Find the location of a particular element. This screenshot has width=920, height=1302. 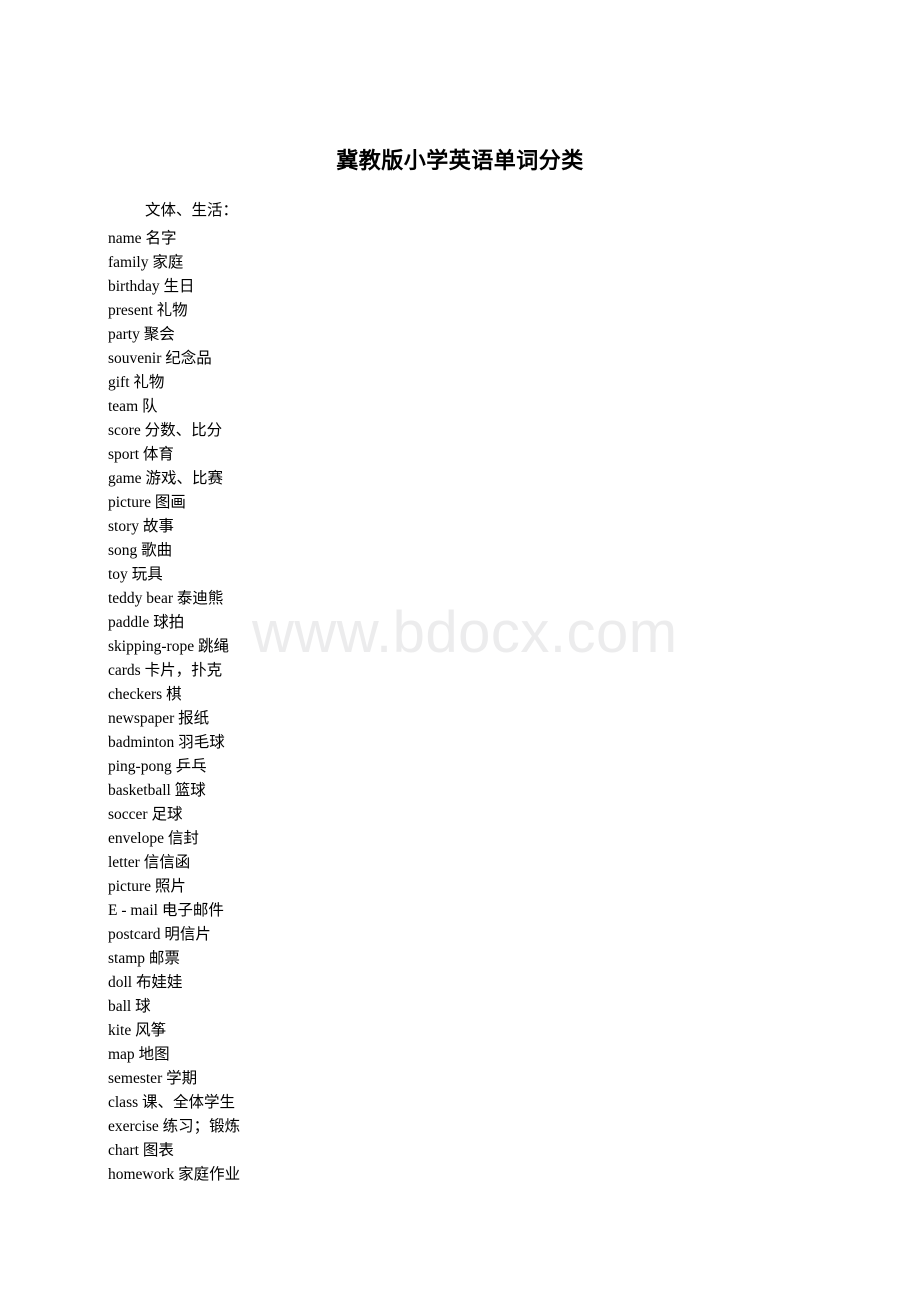

vocabulary-entry: story 故事 is located at coordinates (174, 527).